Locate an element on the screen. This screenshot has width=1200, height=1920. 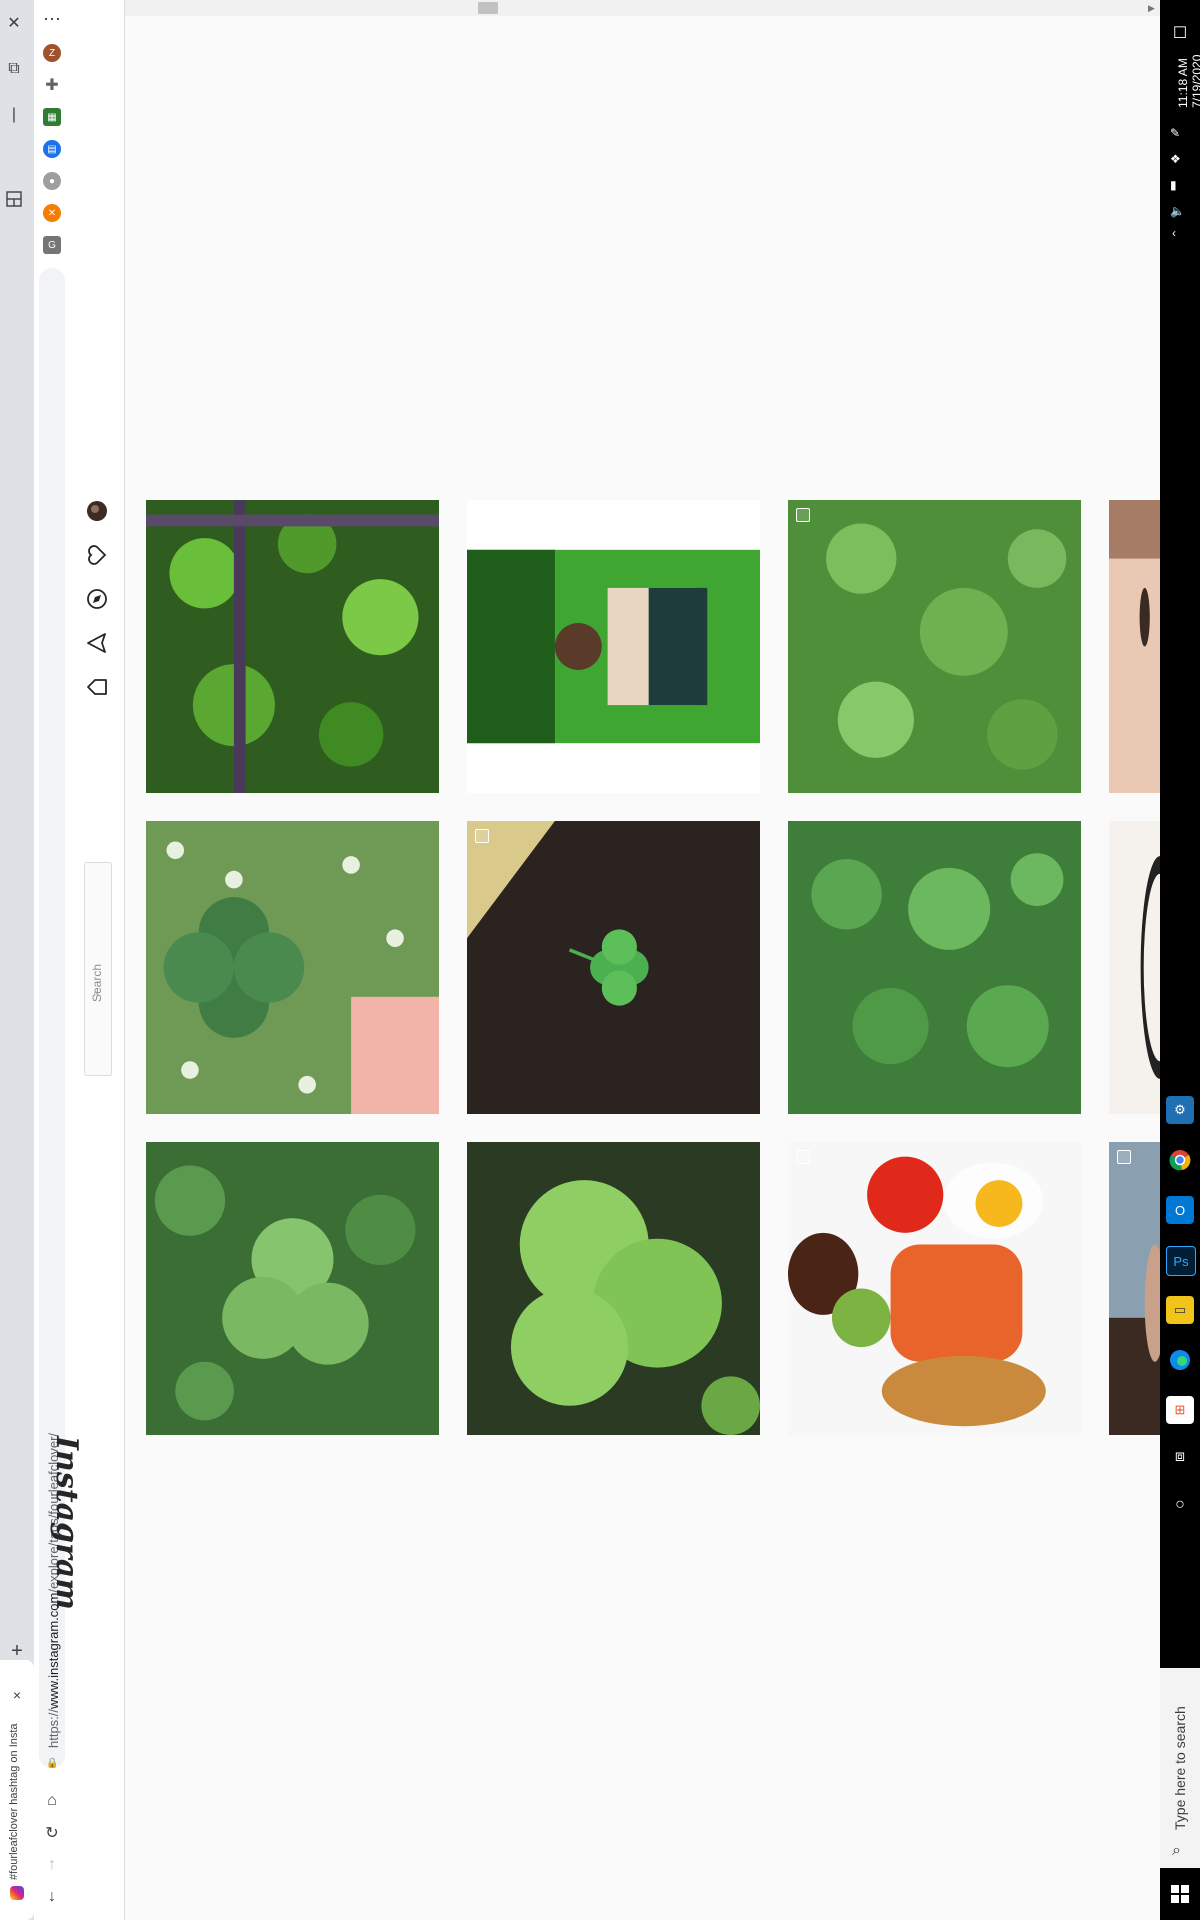
menu-dots-icon: ⋯ is located at coordinates (52, 19).